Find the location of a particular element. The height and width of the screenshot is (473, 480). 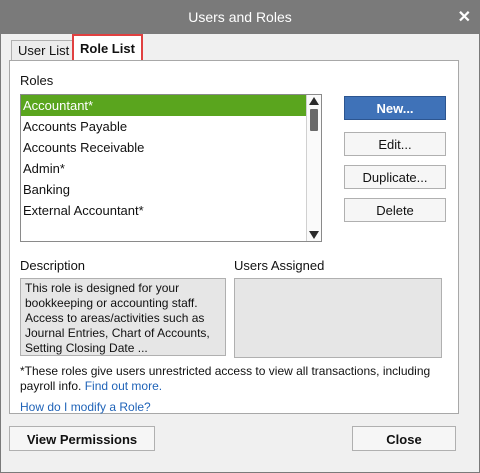

role-list-item: External Accountant* is located at coordinates (171, 210).